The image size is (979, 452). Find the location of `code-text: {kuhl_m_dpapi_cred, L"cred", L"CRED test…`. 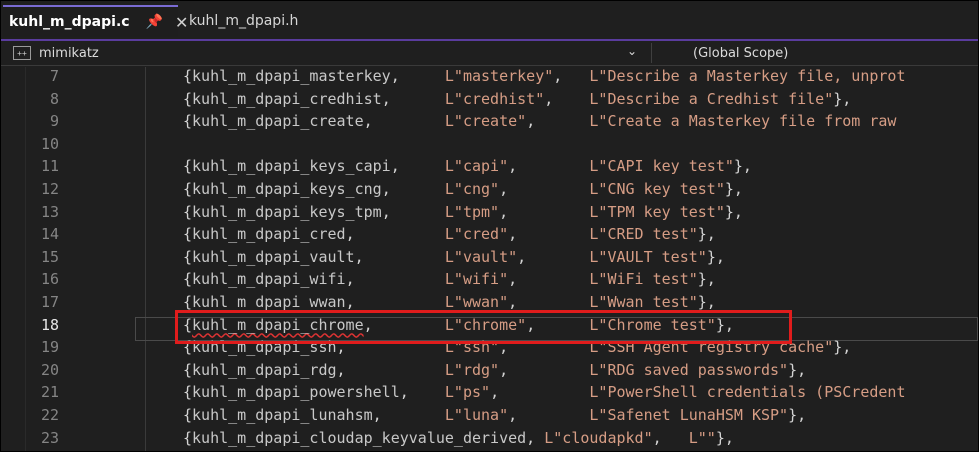

code-text: {kuhl_m_dpapi_cred, L"cred", L"CRED test… is located at coordinates (449, 234).